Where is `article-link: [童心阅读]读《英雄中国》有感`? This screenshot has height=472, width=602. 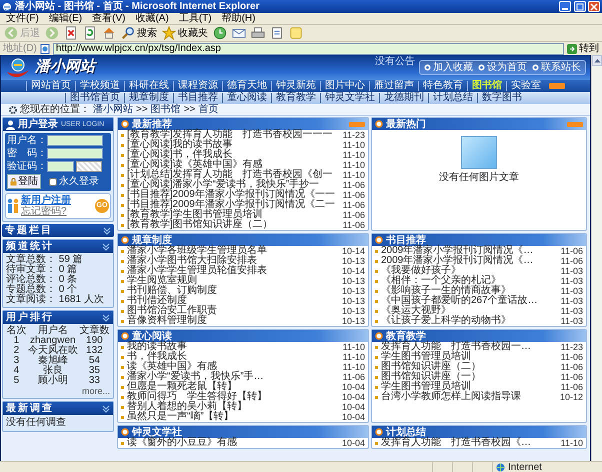 article-link: [童心阅读]读《英雄中国》有感 is located at coordinates (195, 165).